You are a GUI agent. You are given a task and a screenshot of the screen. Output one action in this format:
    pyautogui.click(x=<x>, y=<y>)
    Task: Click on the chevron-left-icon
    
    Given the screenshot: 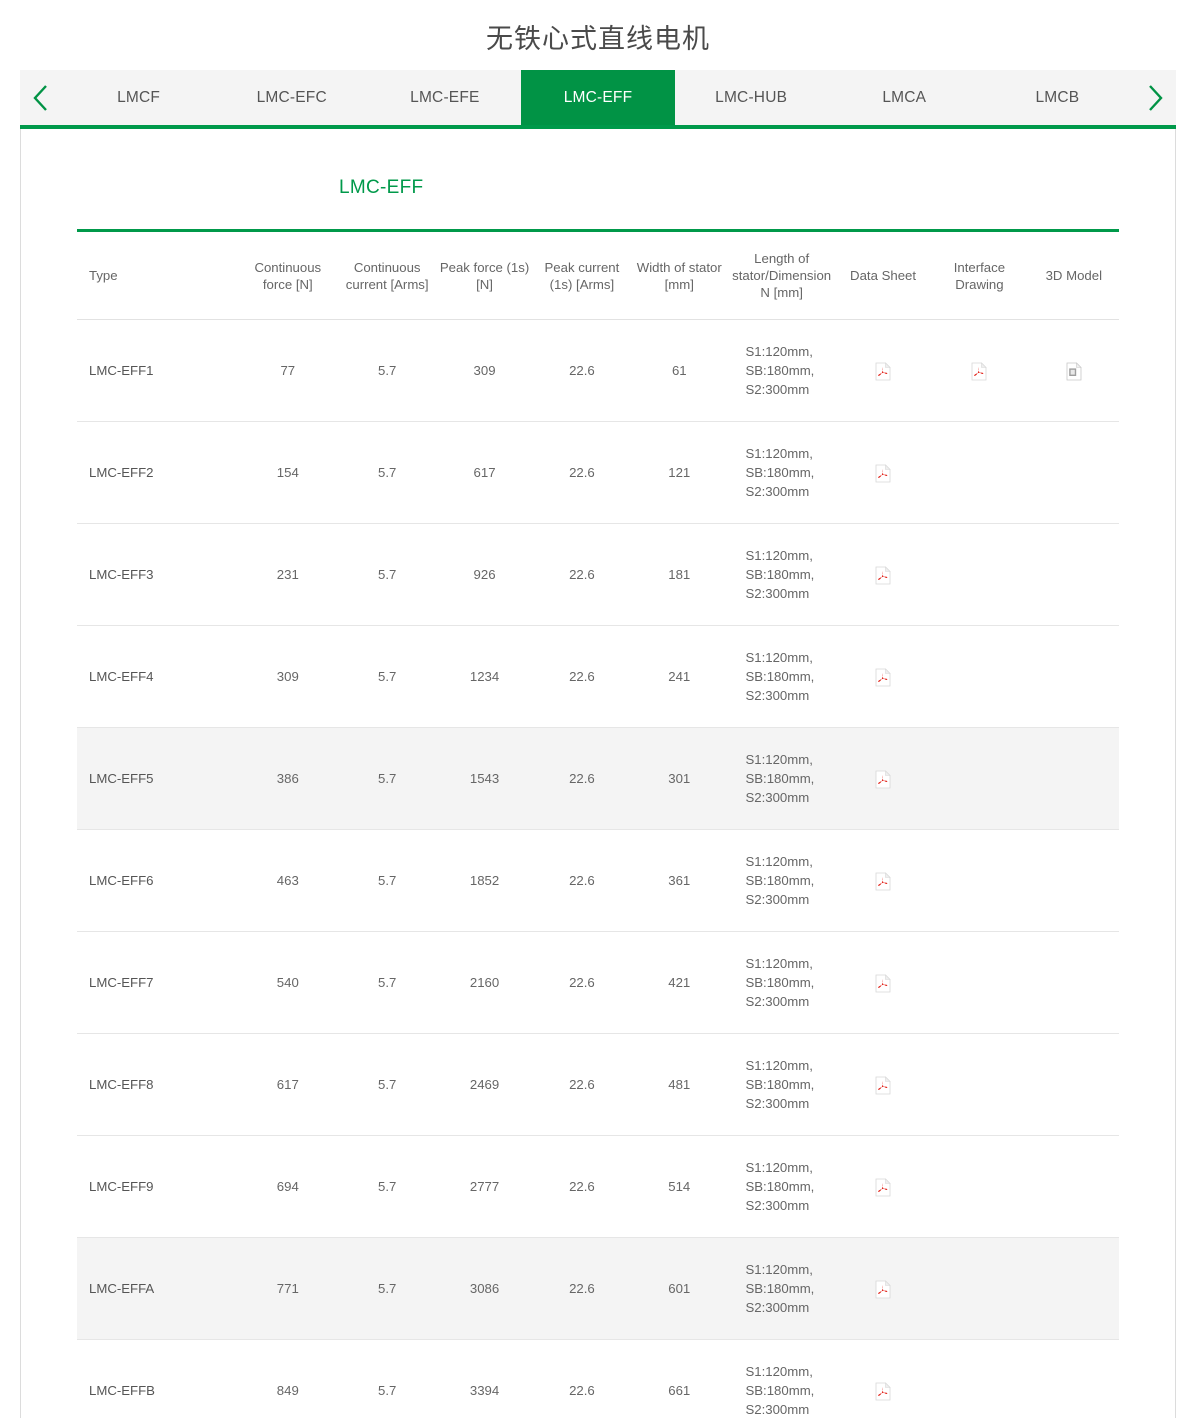 What is the action you would take?
    pyautogui.click(x=41, y=98)
    